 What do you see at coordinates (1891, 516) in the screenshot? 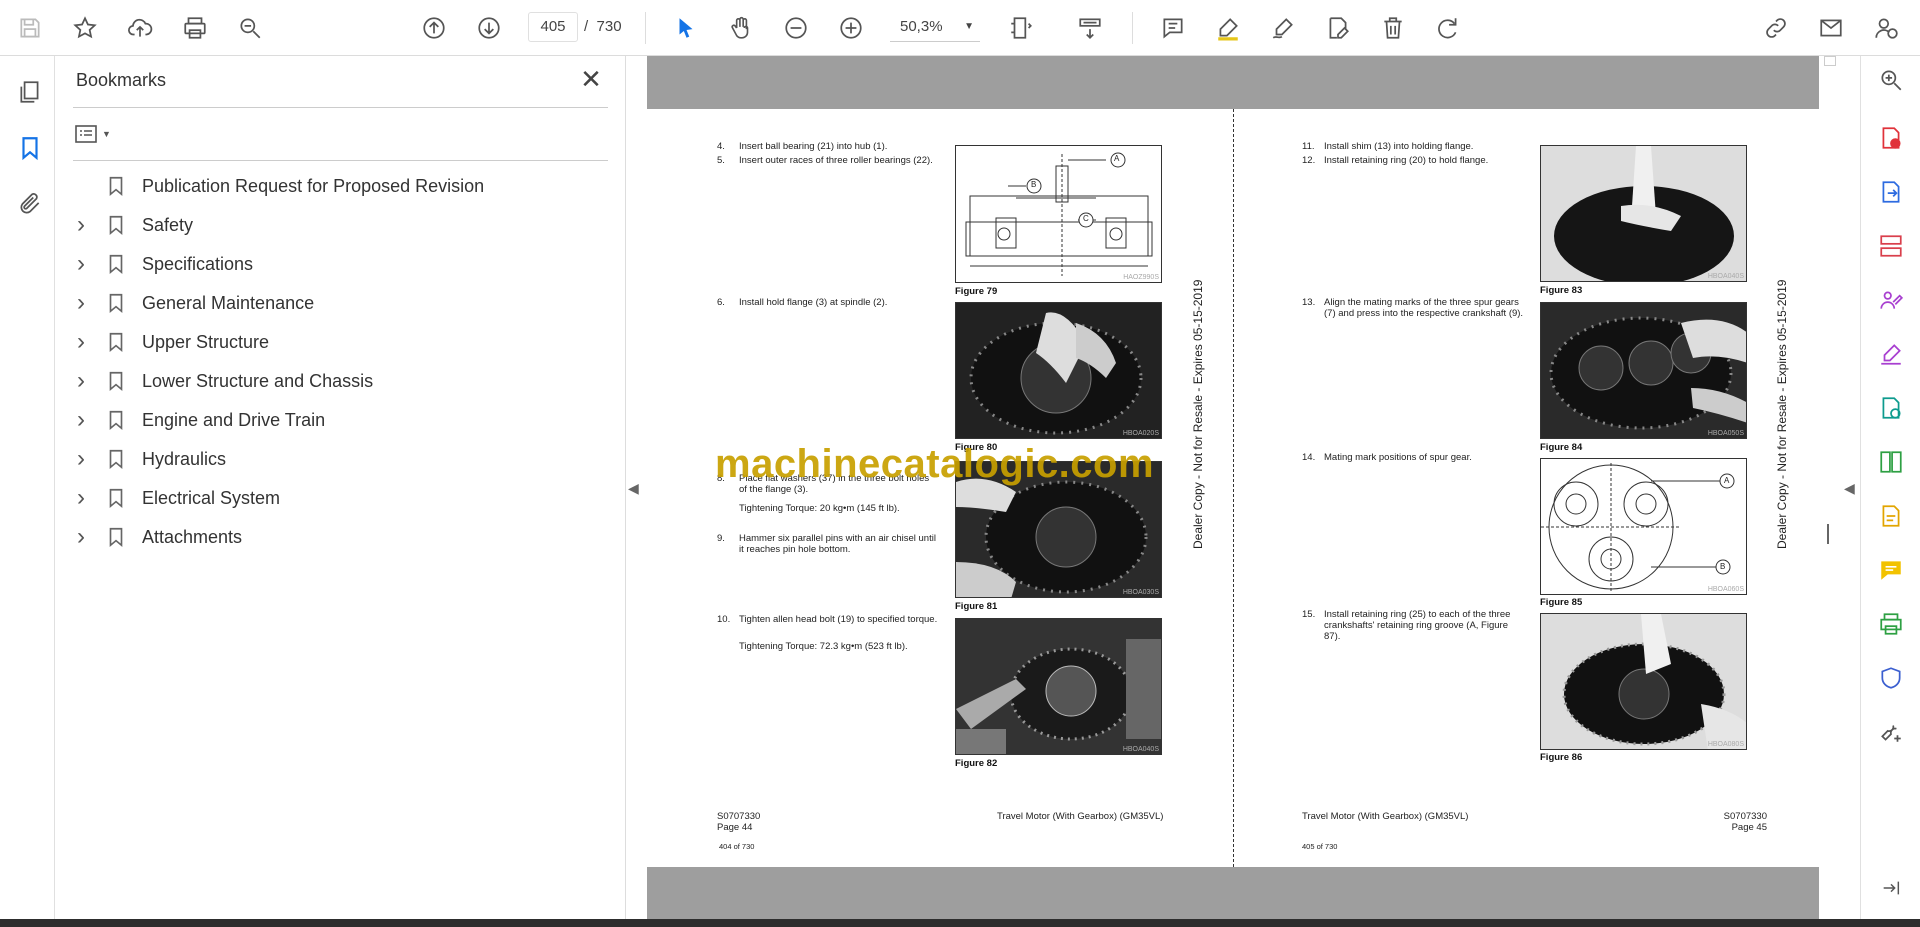
I see `scan-ocr-icon` at bounding box center [1891, 516].